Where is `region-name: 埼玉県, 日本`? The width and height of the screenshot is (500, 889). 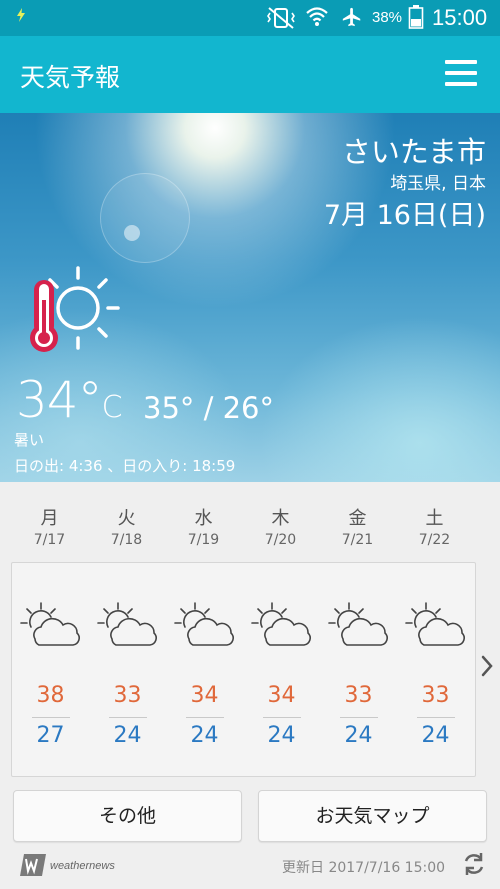 region-name: 埼玉県, 日本 is located at coordinates (438, 184).